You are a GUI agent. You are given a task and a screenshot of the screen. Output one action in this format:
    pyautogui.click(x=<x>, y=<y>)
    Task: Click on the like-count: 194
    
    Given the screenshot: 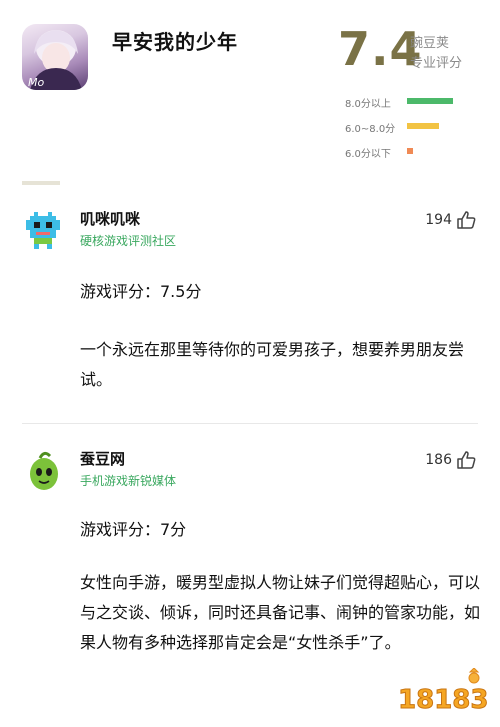 What is the action you would take?
    pyautogui.click(x=438, y=220)
    